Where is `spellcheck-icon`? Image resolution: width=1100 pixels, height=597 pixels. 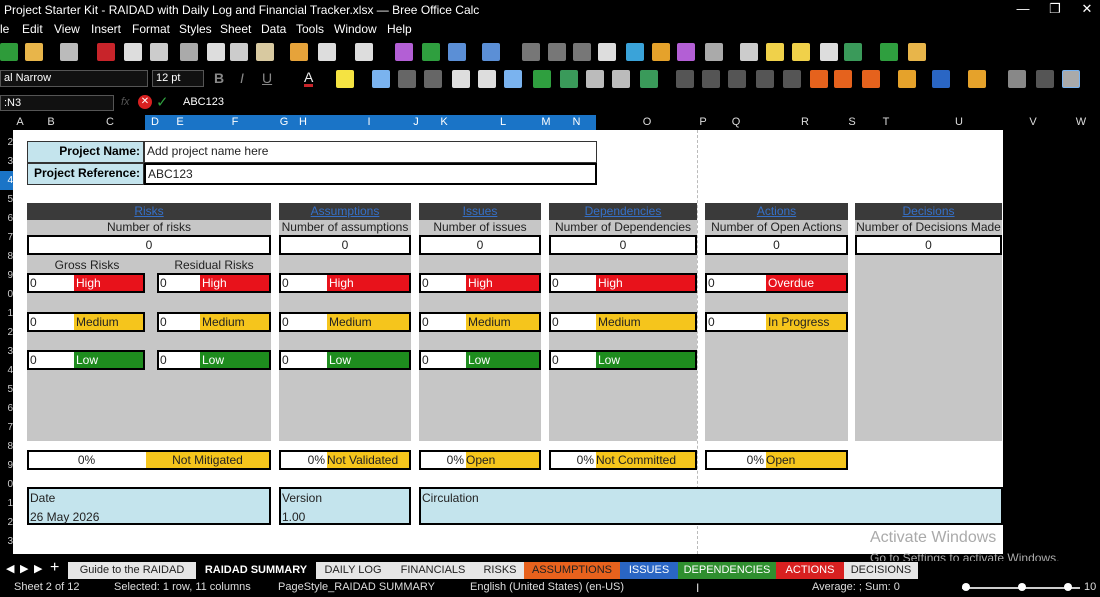
spellcheck-icon is located at coordinates (189, 52).